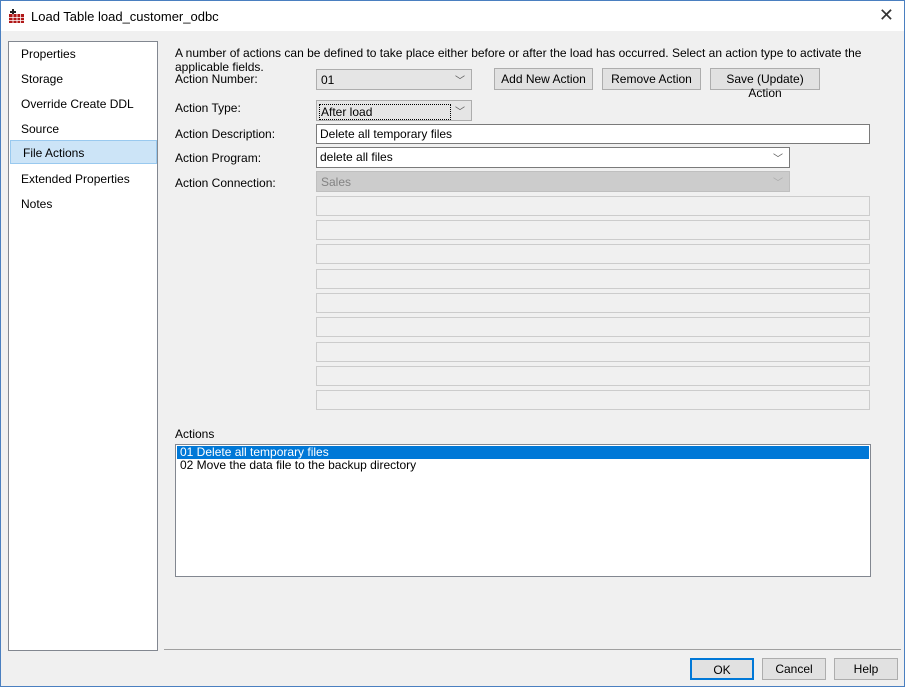  Describe the element at coordinates (83, 104) in the screenshot. I see `sidebar-item-override-create-ddl: Override Create DDL` at that location.